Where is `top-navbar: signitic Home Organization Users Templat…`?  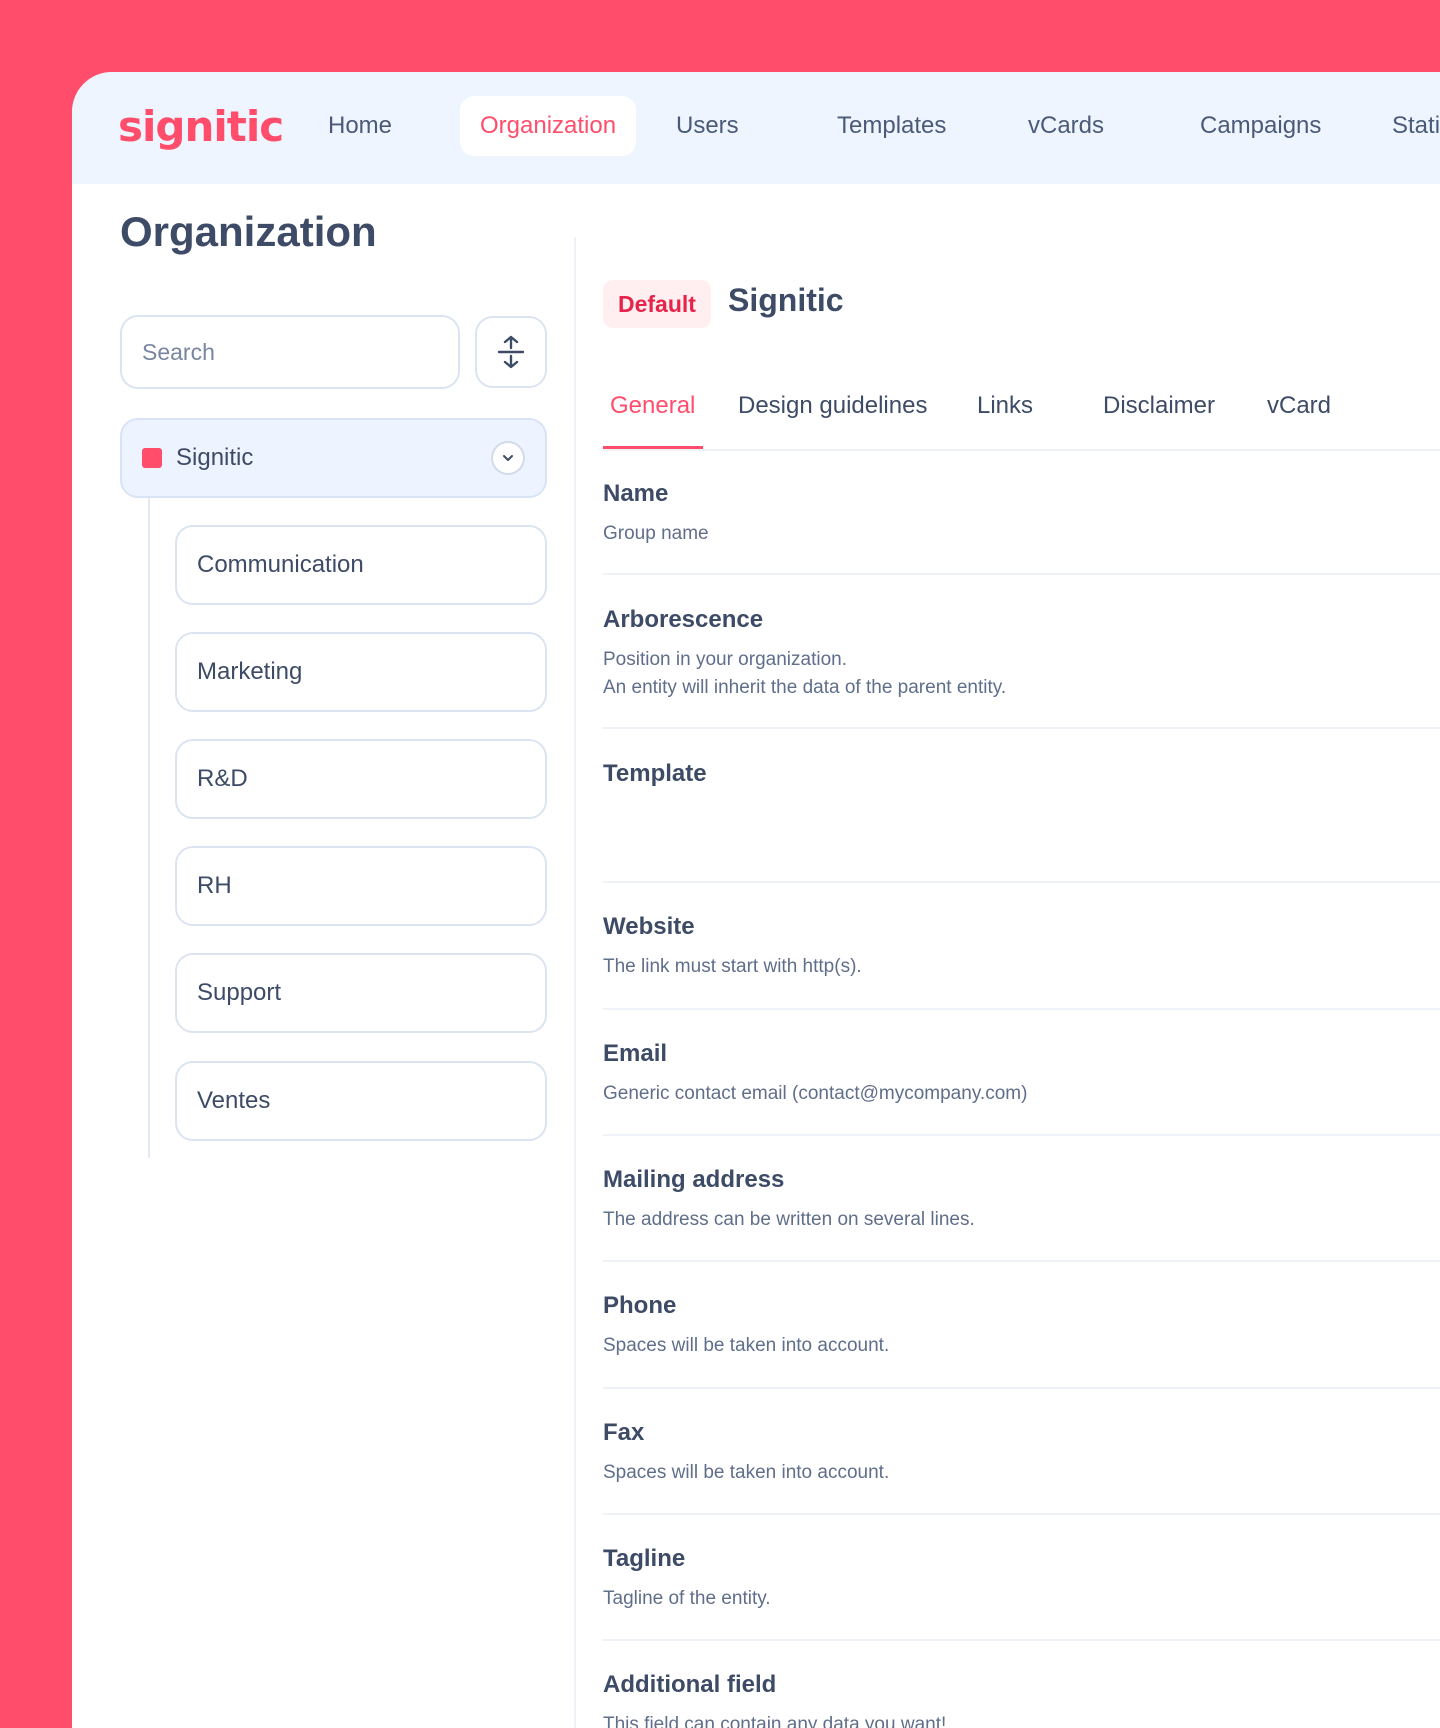
top-navbar: signitic Home Organization Users Templat… is located at coordinates (756, 128).